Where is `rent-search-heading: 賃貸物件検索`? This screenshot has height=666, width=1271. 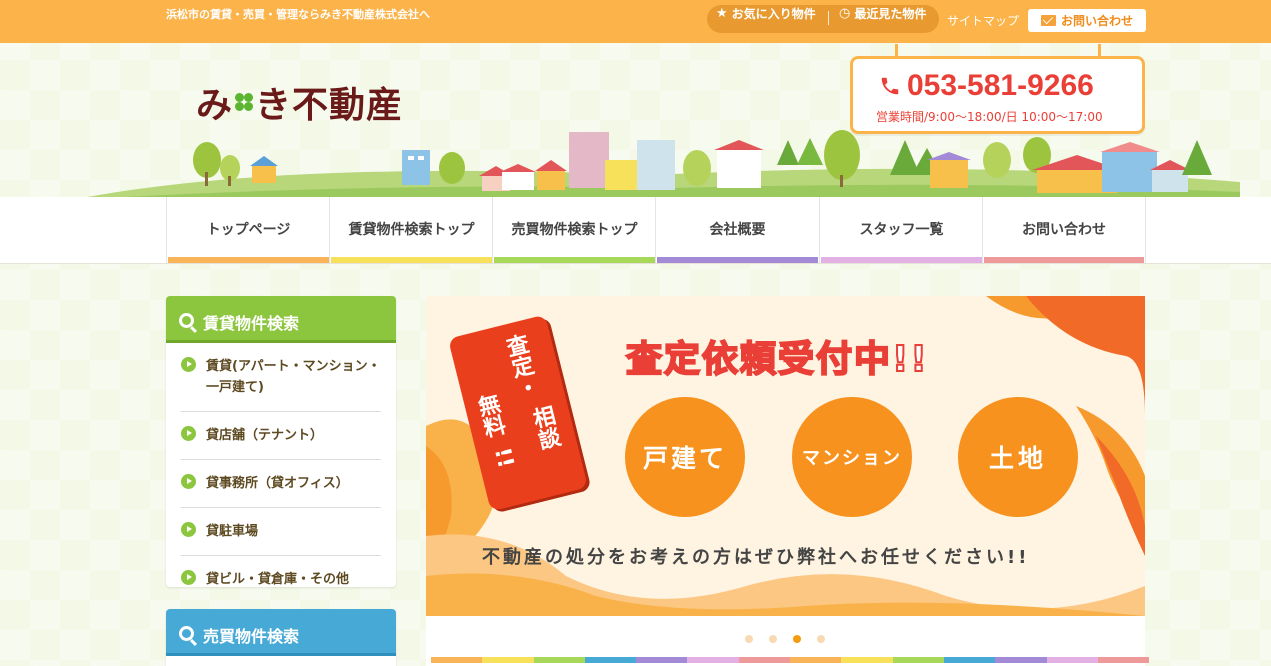
rent-search-heading: 賃貸物件検索 is located at coordinates (281, 319).